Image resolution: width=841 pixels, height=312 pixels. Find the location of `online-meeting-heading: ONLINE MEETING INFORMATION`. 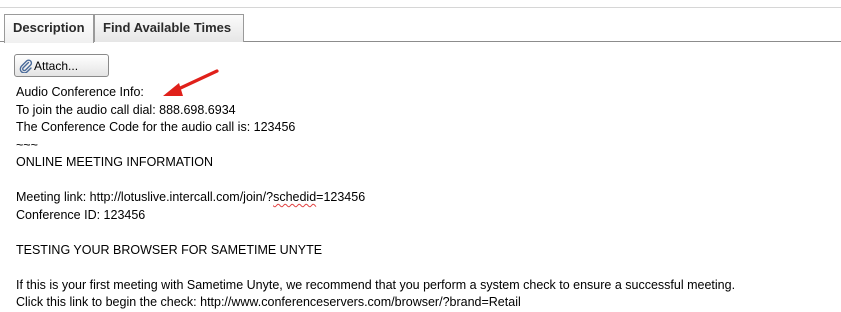

online-meeting-heading: ONLINE MEETING INFORMATION is located at coordinates (114, 162).